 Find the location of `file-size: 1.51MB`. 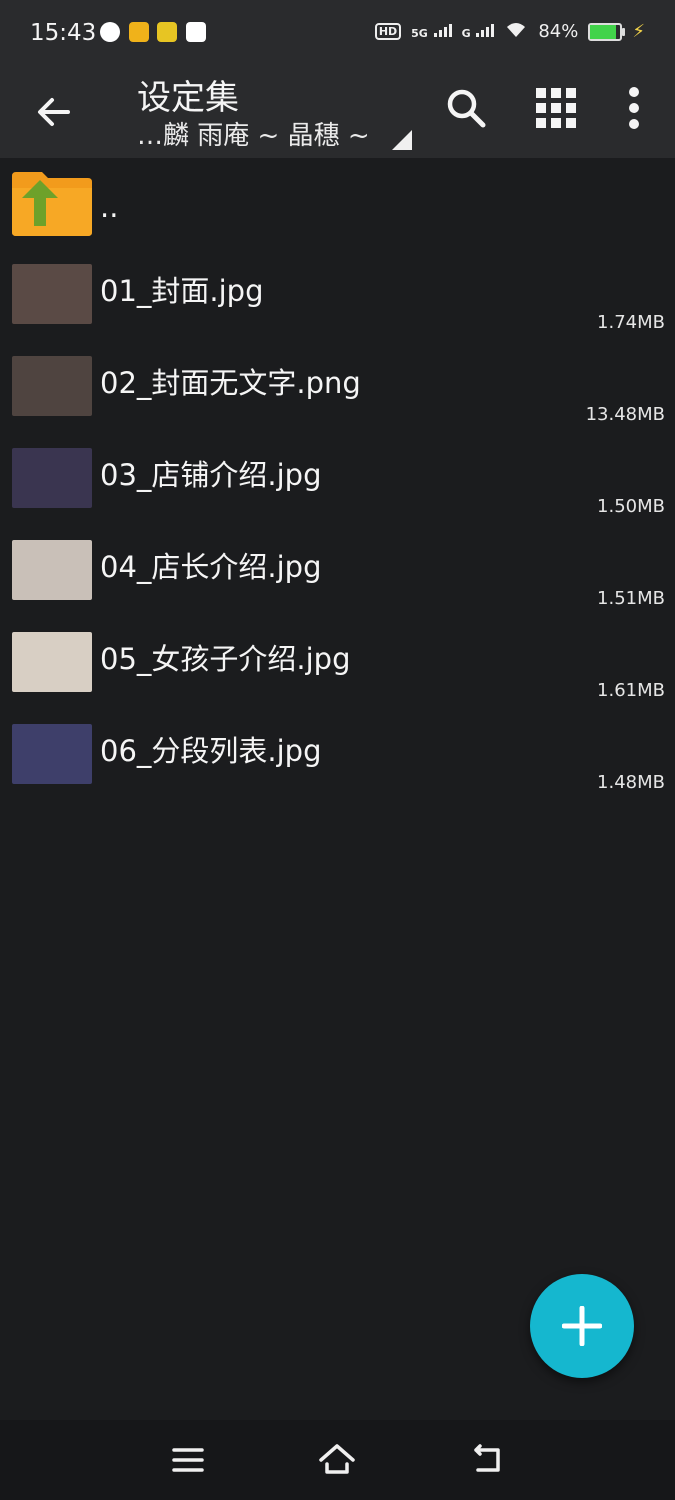

file-size: 1.51MB is located at coordinates (631, 598).